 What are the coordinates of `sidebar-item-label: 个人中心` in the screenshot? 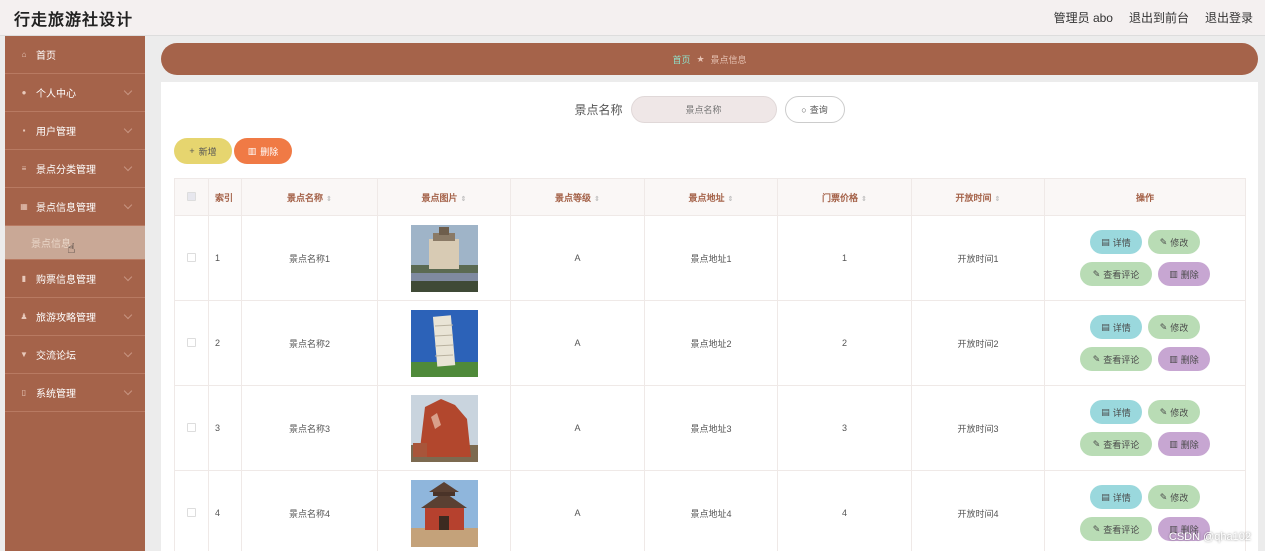 It's located at (56, 94).